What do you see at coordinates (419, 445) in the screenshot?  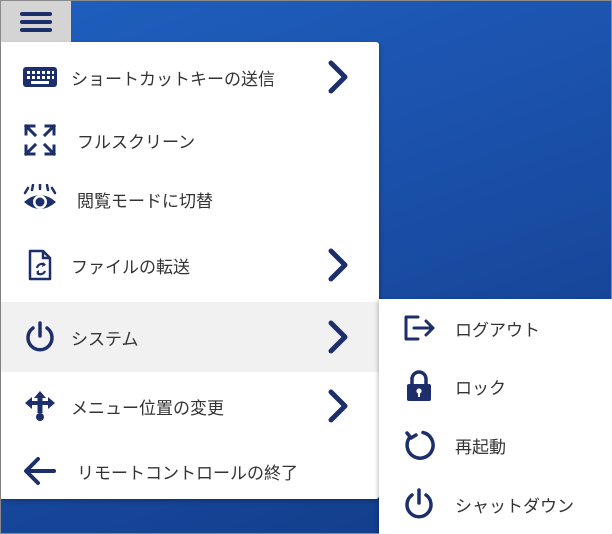 I see `restart-icon` at bounding box center [419, 445].